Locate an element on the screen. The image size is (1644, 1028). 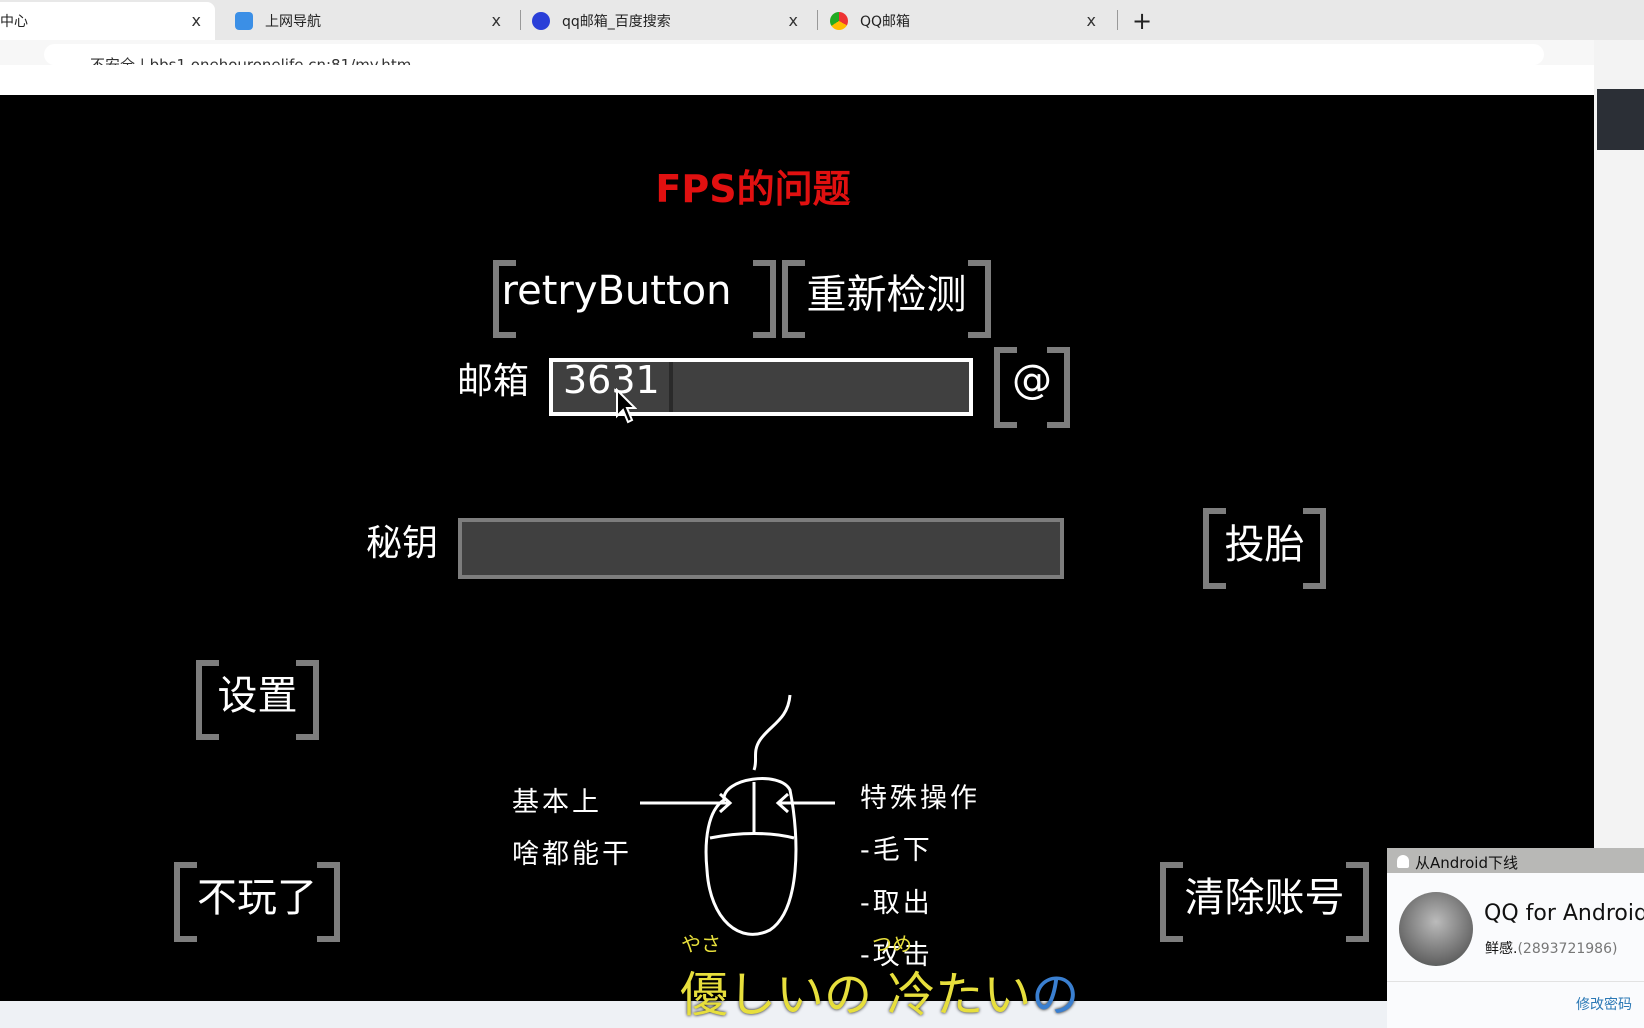
subtitle-part: 冷たい is located at coordinates (959, 995).